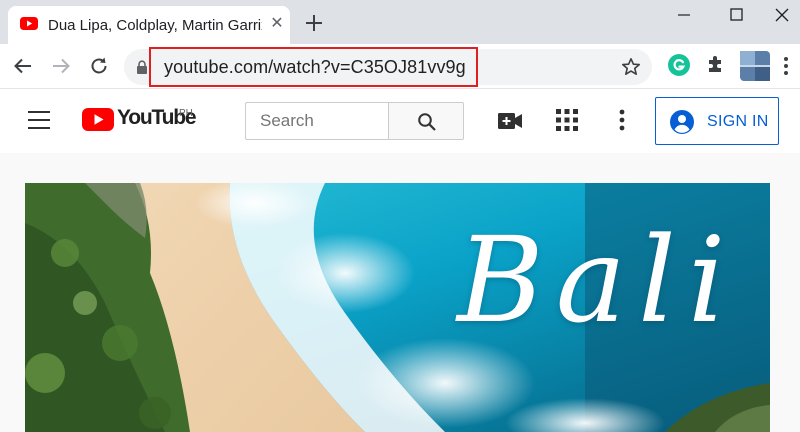 This screenshot has height=432, width=800. What do you see at coordinates (736, 15) in the screenshot?
I see `maximize-icon` at bounding box center [736, 15].